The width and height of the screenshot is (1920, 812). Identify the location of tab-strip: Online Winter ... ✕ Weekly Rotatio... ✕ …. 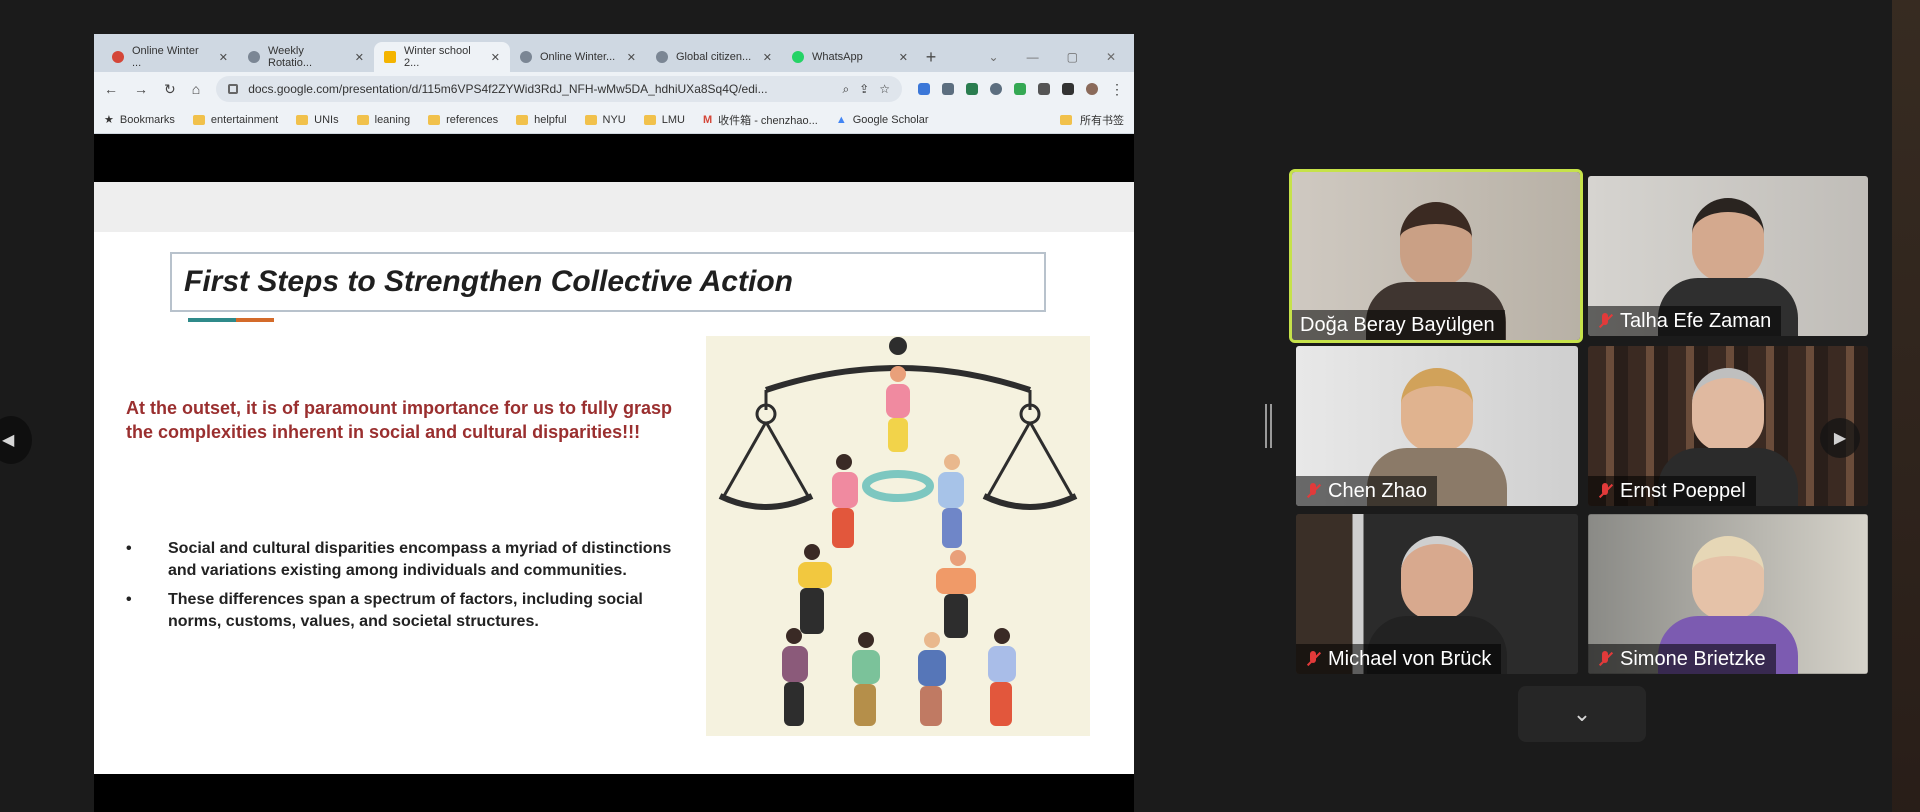
(614, 53).